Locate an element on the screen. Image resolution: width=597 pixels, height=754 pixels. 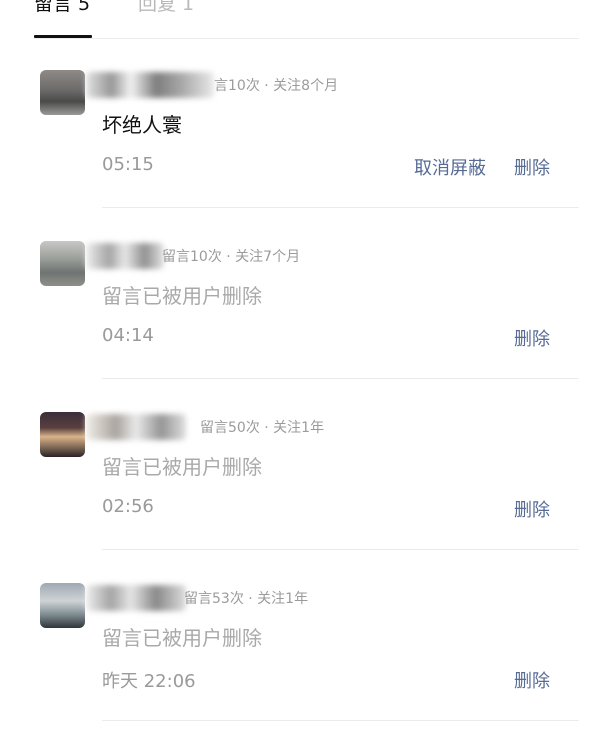
comment-time: 昨天 22:06 is located at coordinates (149, 681).